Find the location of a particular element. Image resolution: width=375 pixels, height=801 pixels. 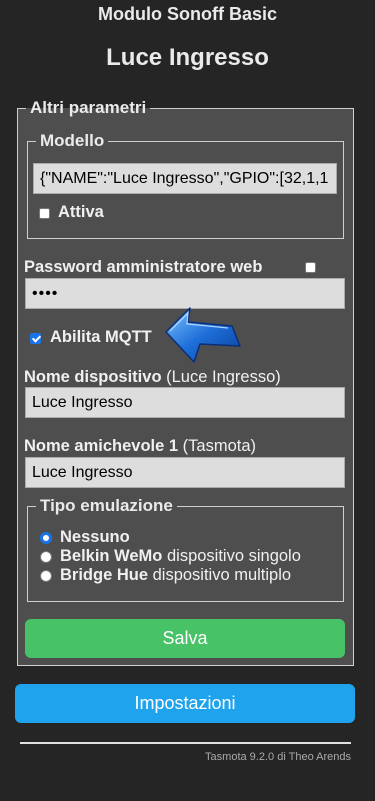

show-password-checkbox is located at coordinates (310, 267).